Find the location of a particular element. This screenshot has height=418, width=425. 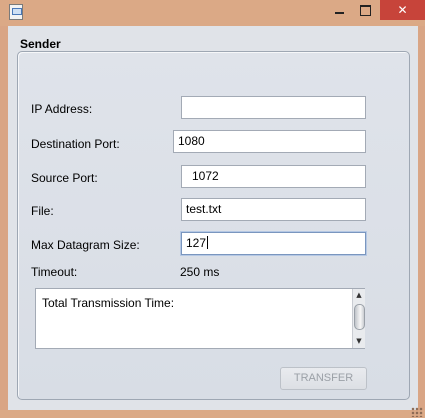

scrollbar-thumb is located at coordinates (359, 317).